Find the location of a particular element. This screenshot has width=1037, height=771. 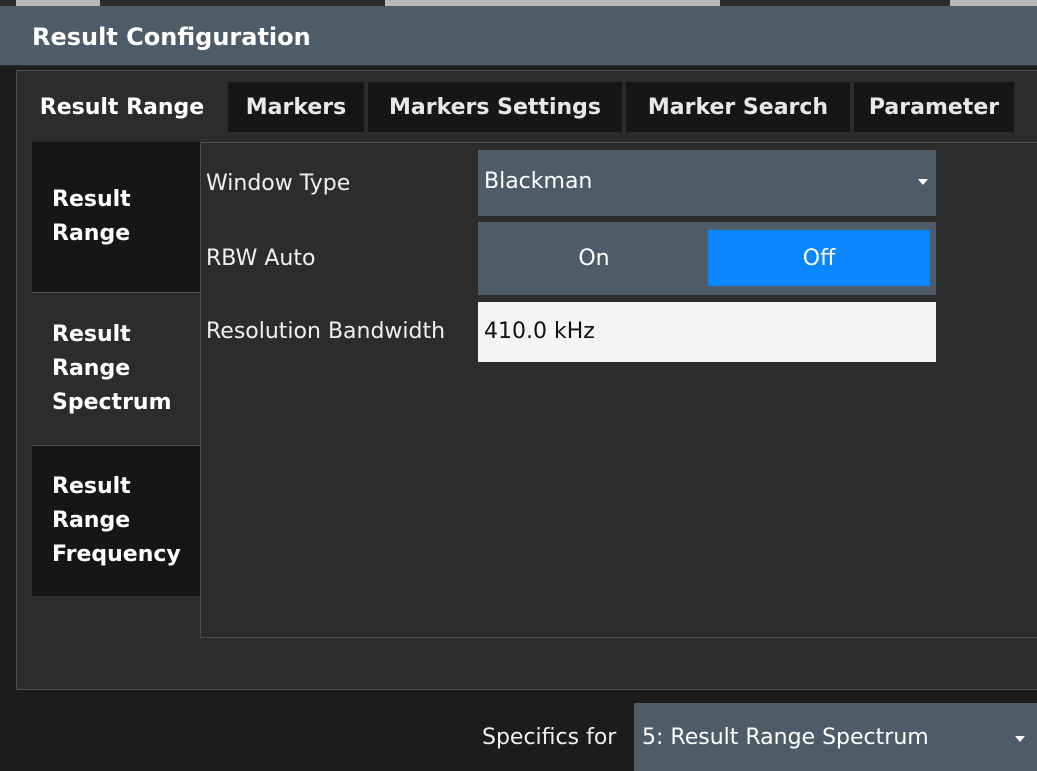

tab-markers: Markers is located at coordinates (296, 107).